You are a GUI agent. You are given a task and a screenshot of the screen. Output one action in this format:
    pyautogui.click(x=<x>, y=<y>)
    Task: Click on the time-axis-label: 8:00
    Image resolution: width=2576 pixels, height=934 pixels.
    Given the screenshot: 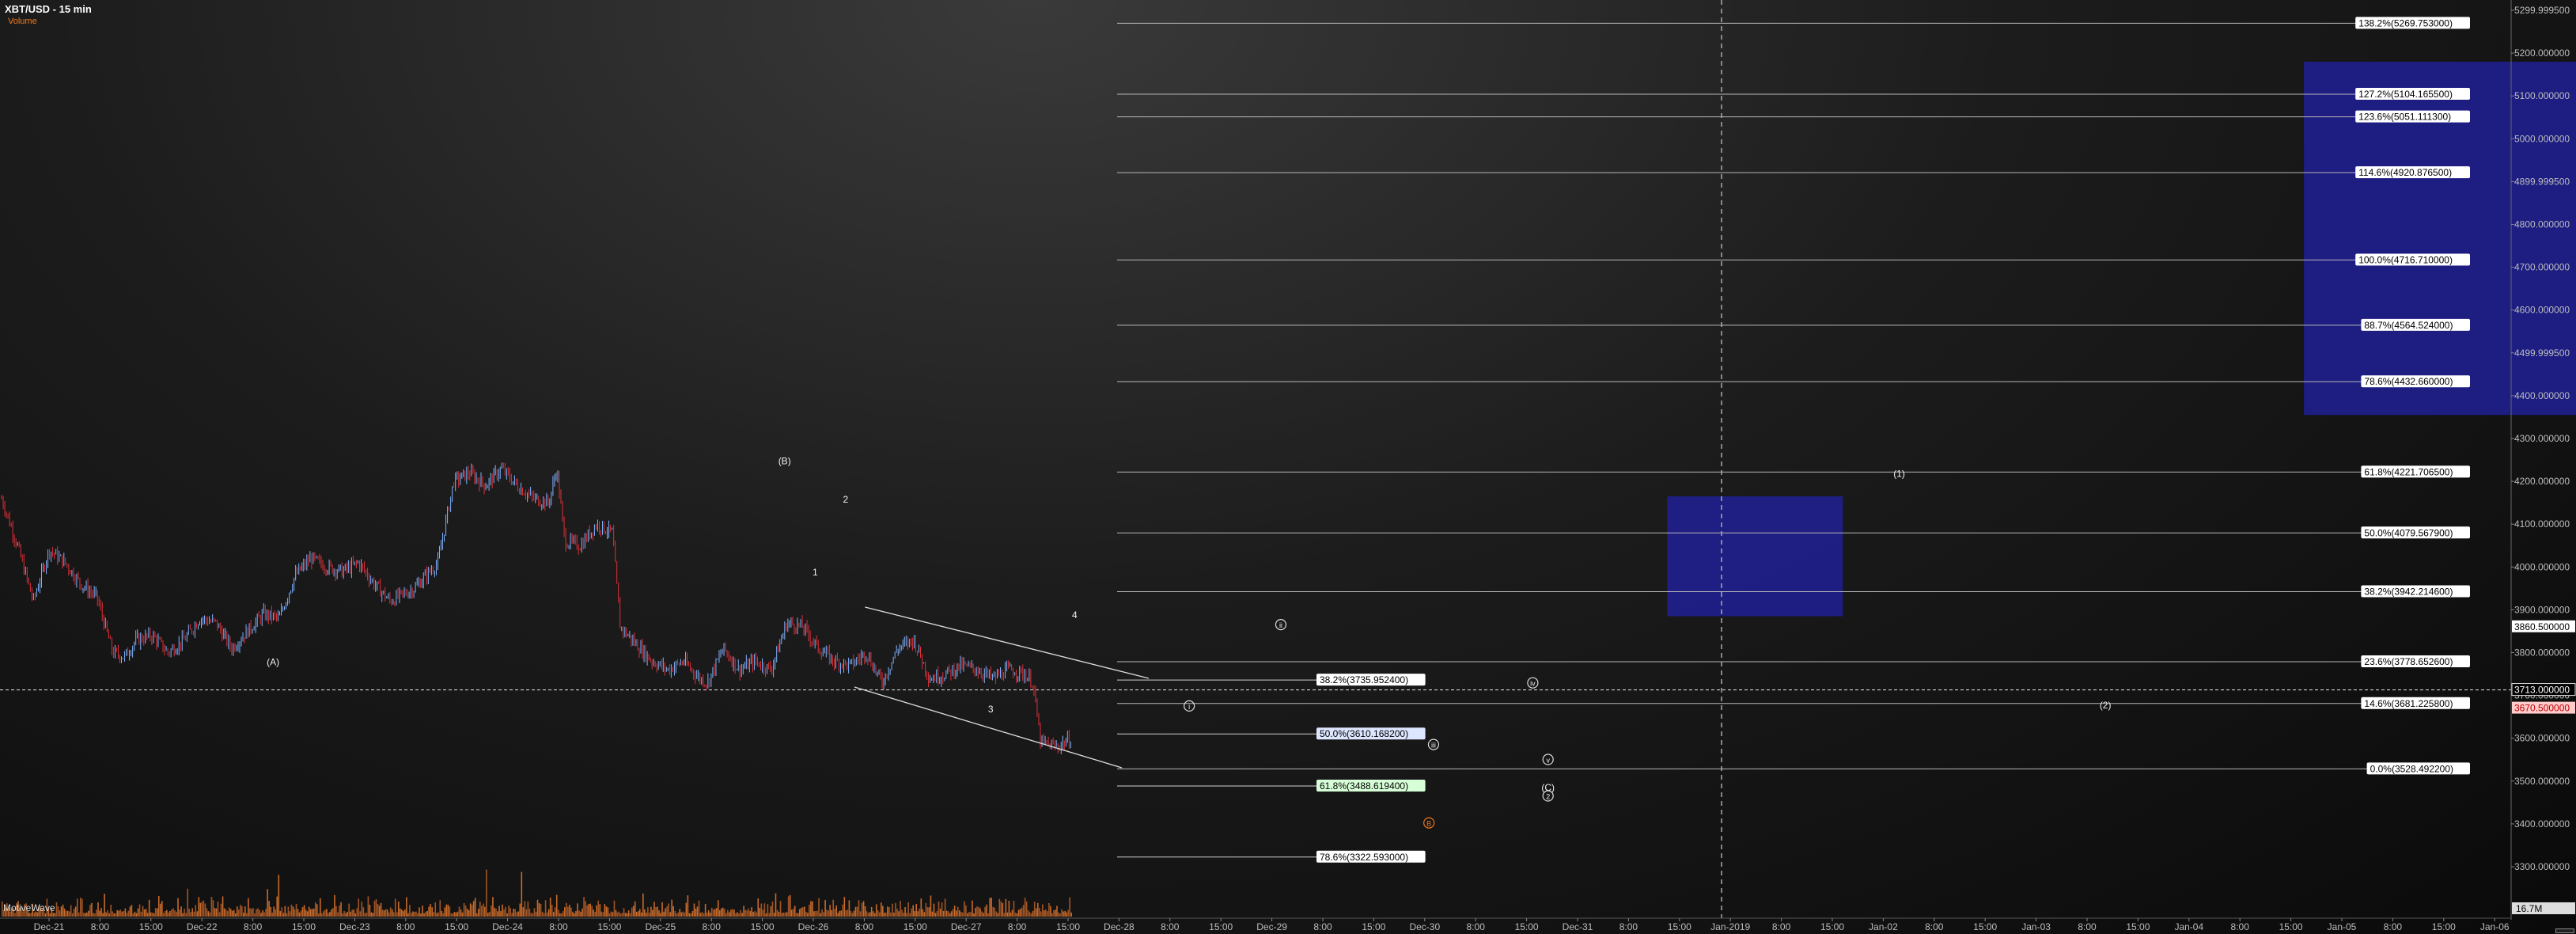 What is the action you would take?
    pyautogui.click(x=1628, y=926)
    